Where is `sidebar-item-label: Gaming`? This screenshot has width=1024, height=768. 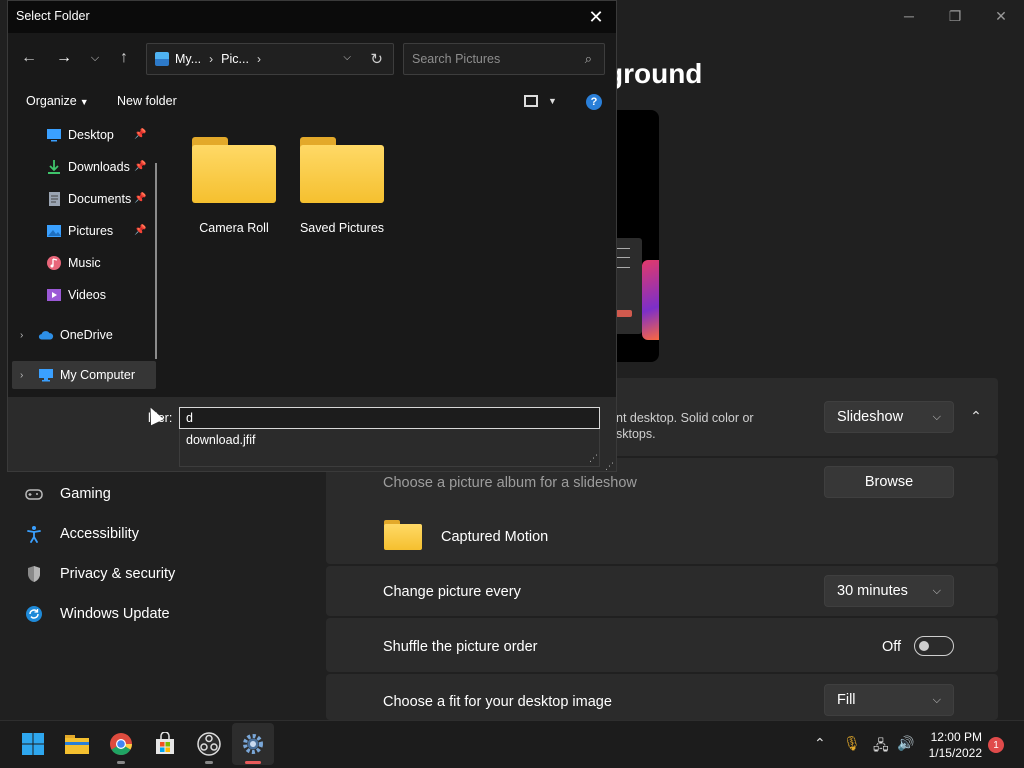
sidebar-item-label: Gaming is located at coordinates (85, 494).